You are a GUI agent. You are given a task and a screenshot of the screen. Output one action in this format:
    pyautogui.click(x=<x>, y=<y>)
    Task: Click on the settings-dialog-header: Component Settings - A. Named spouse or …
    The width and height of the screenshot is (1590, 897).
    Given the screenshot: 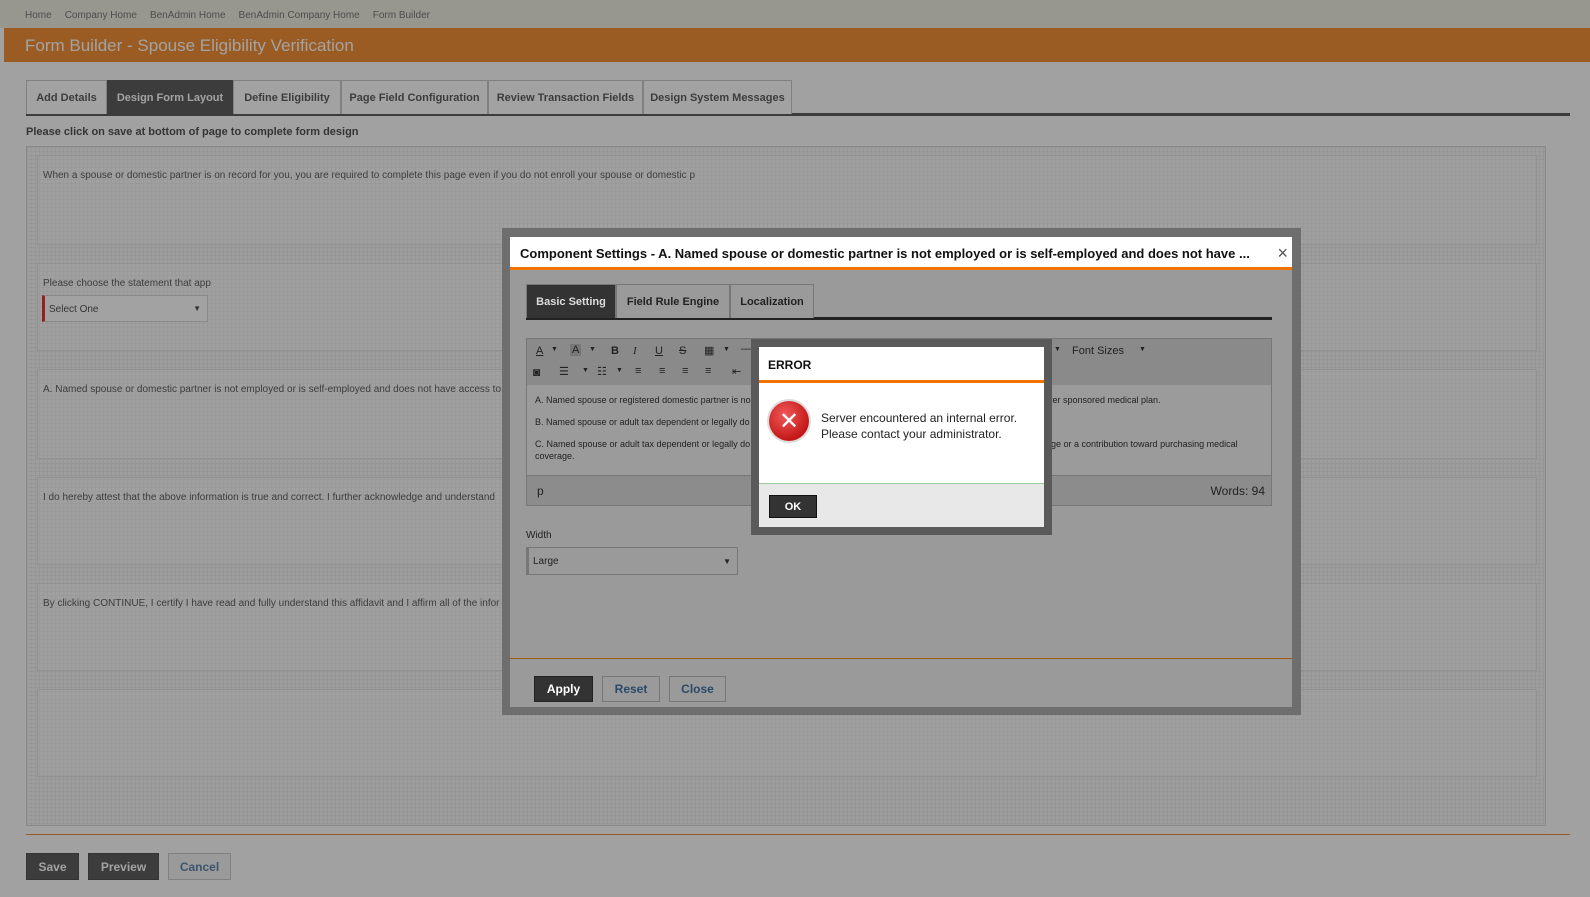 What is the action you would take?
    pyautogui.click(x=901, y=253)
    